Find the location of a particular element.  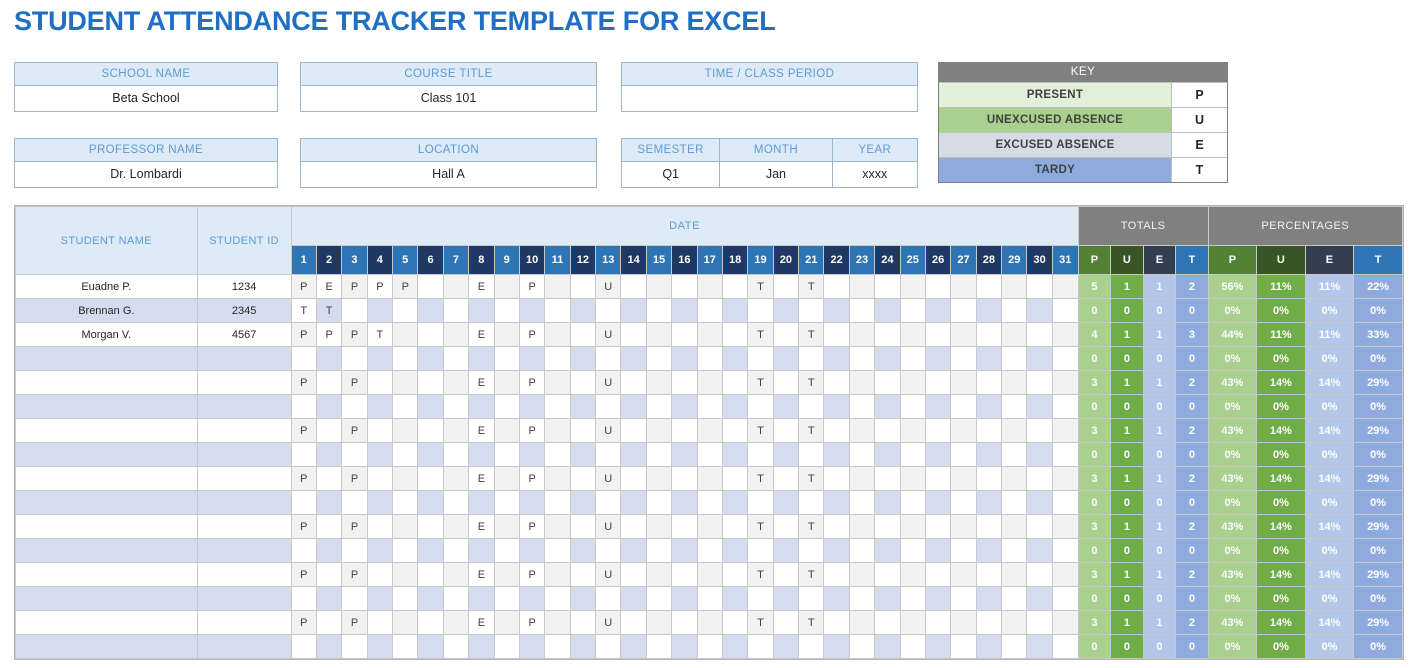

year-box: YEAR xxxx is located at coordinates (874, 163).